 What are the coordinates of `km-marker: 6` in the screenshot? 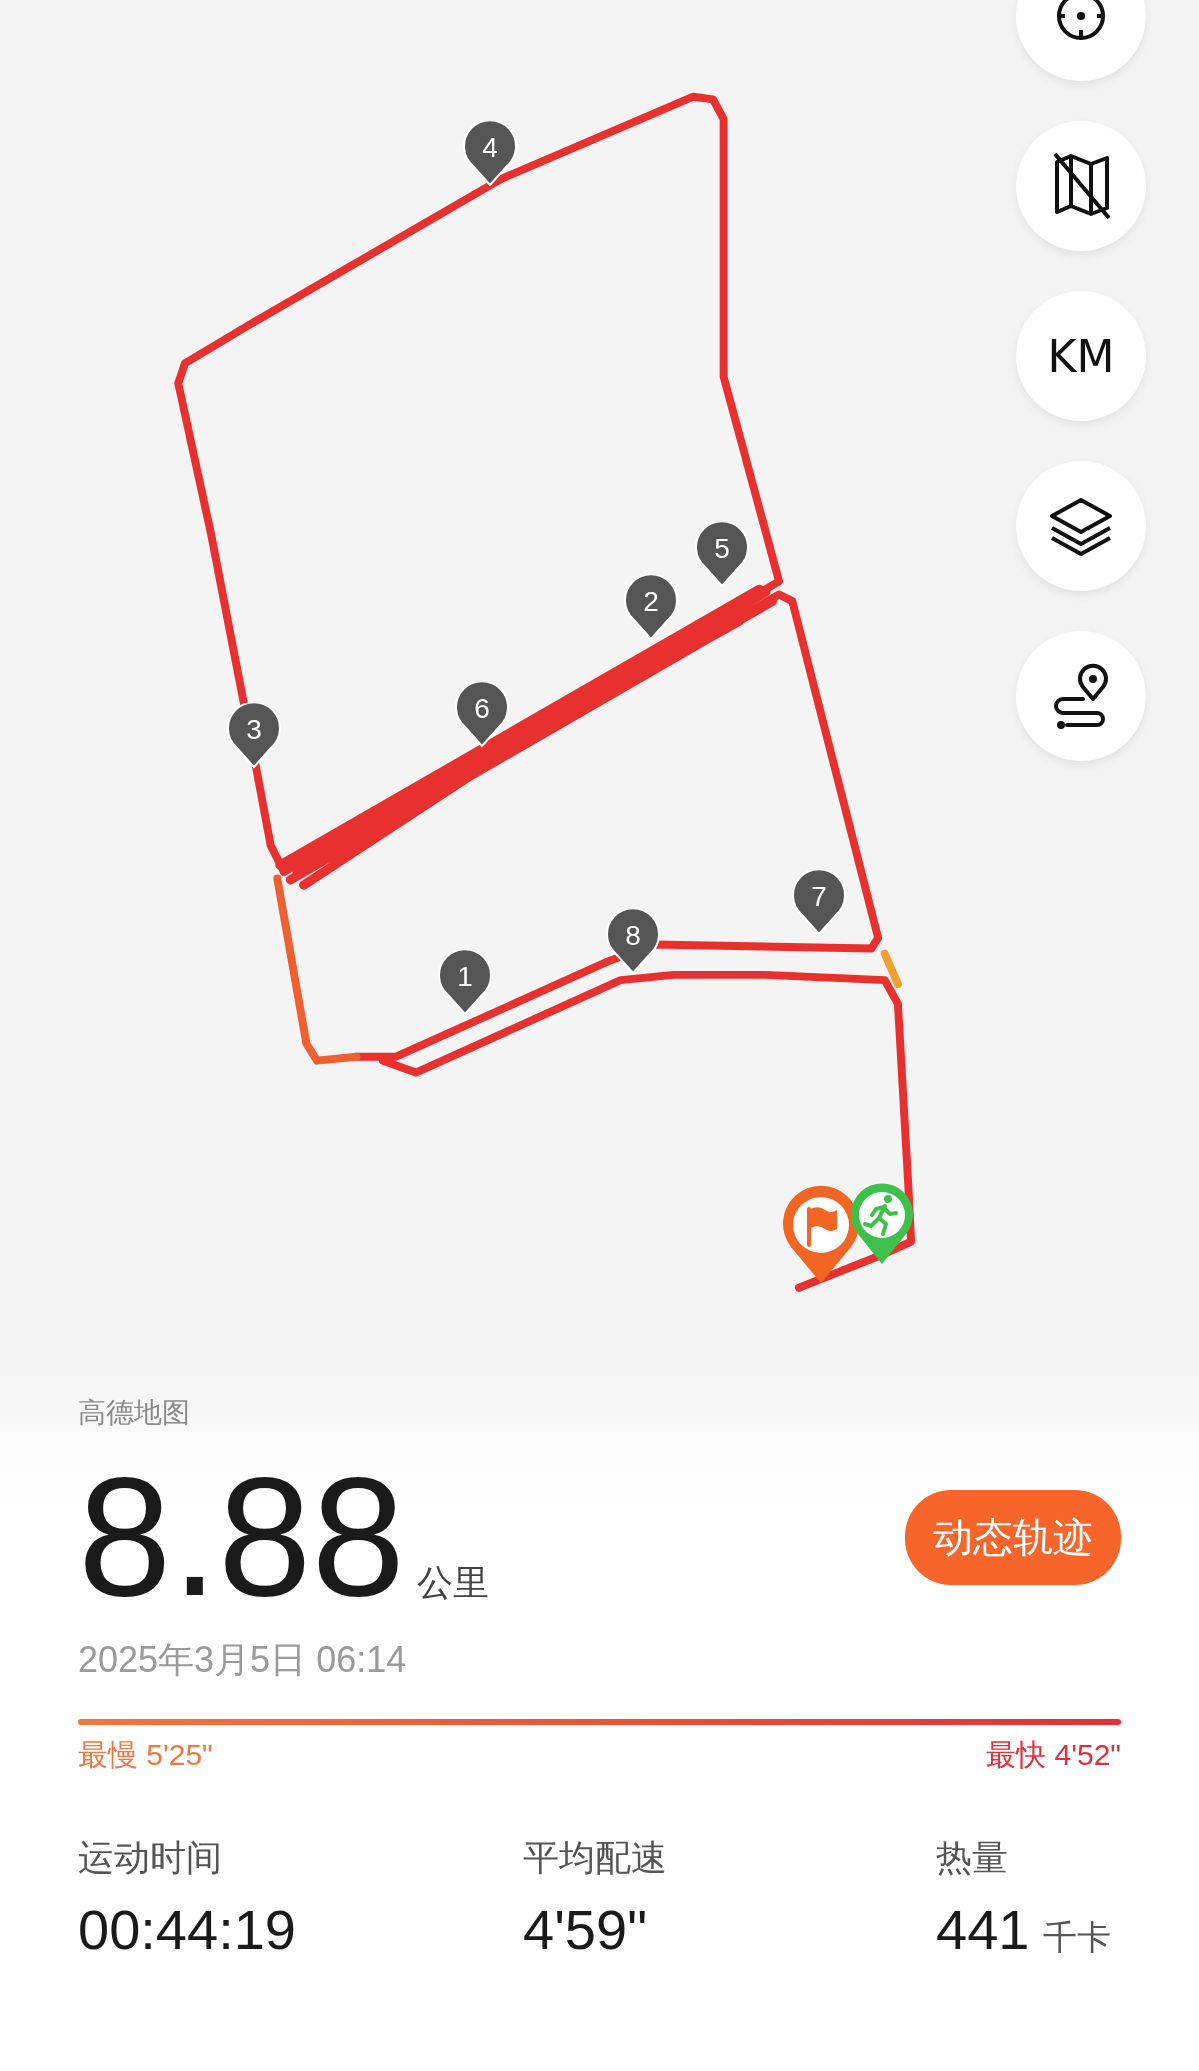 It's located at (482, 715).